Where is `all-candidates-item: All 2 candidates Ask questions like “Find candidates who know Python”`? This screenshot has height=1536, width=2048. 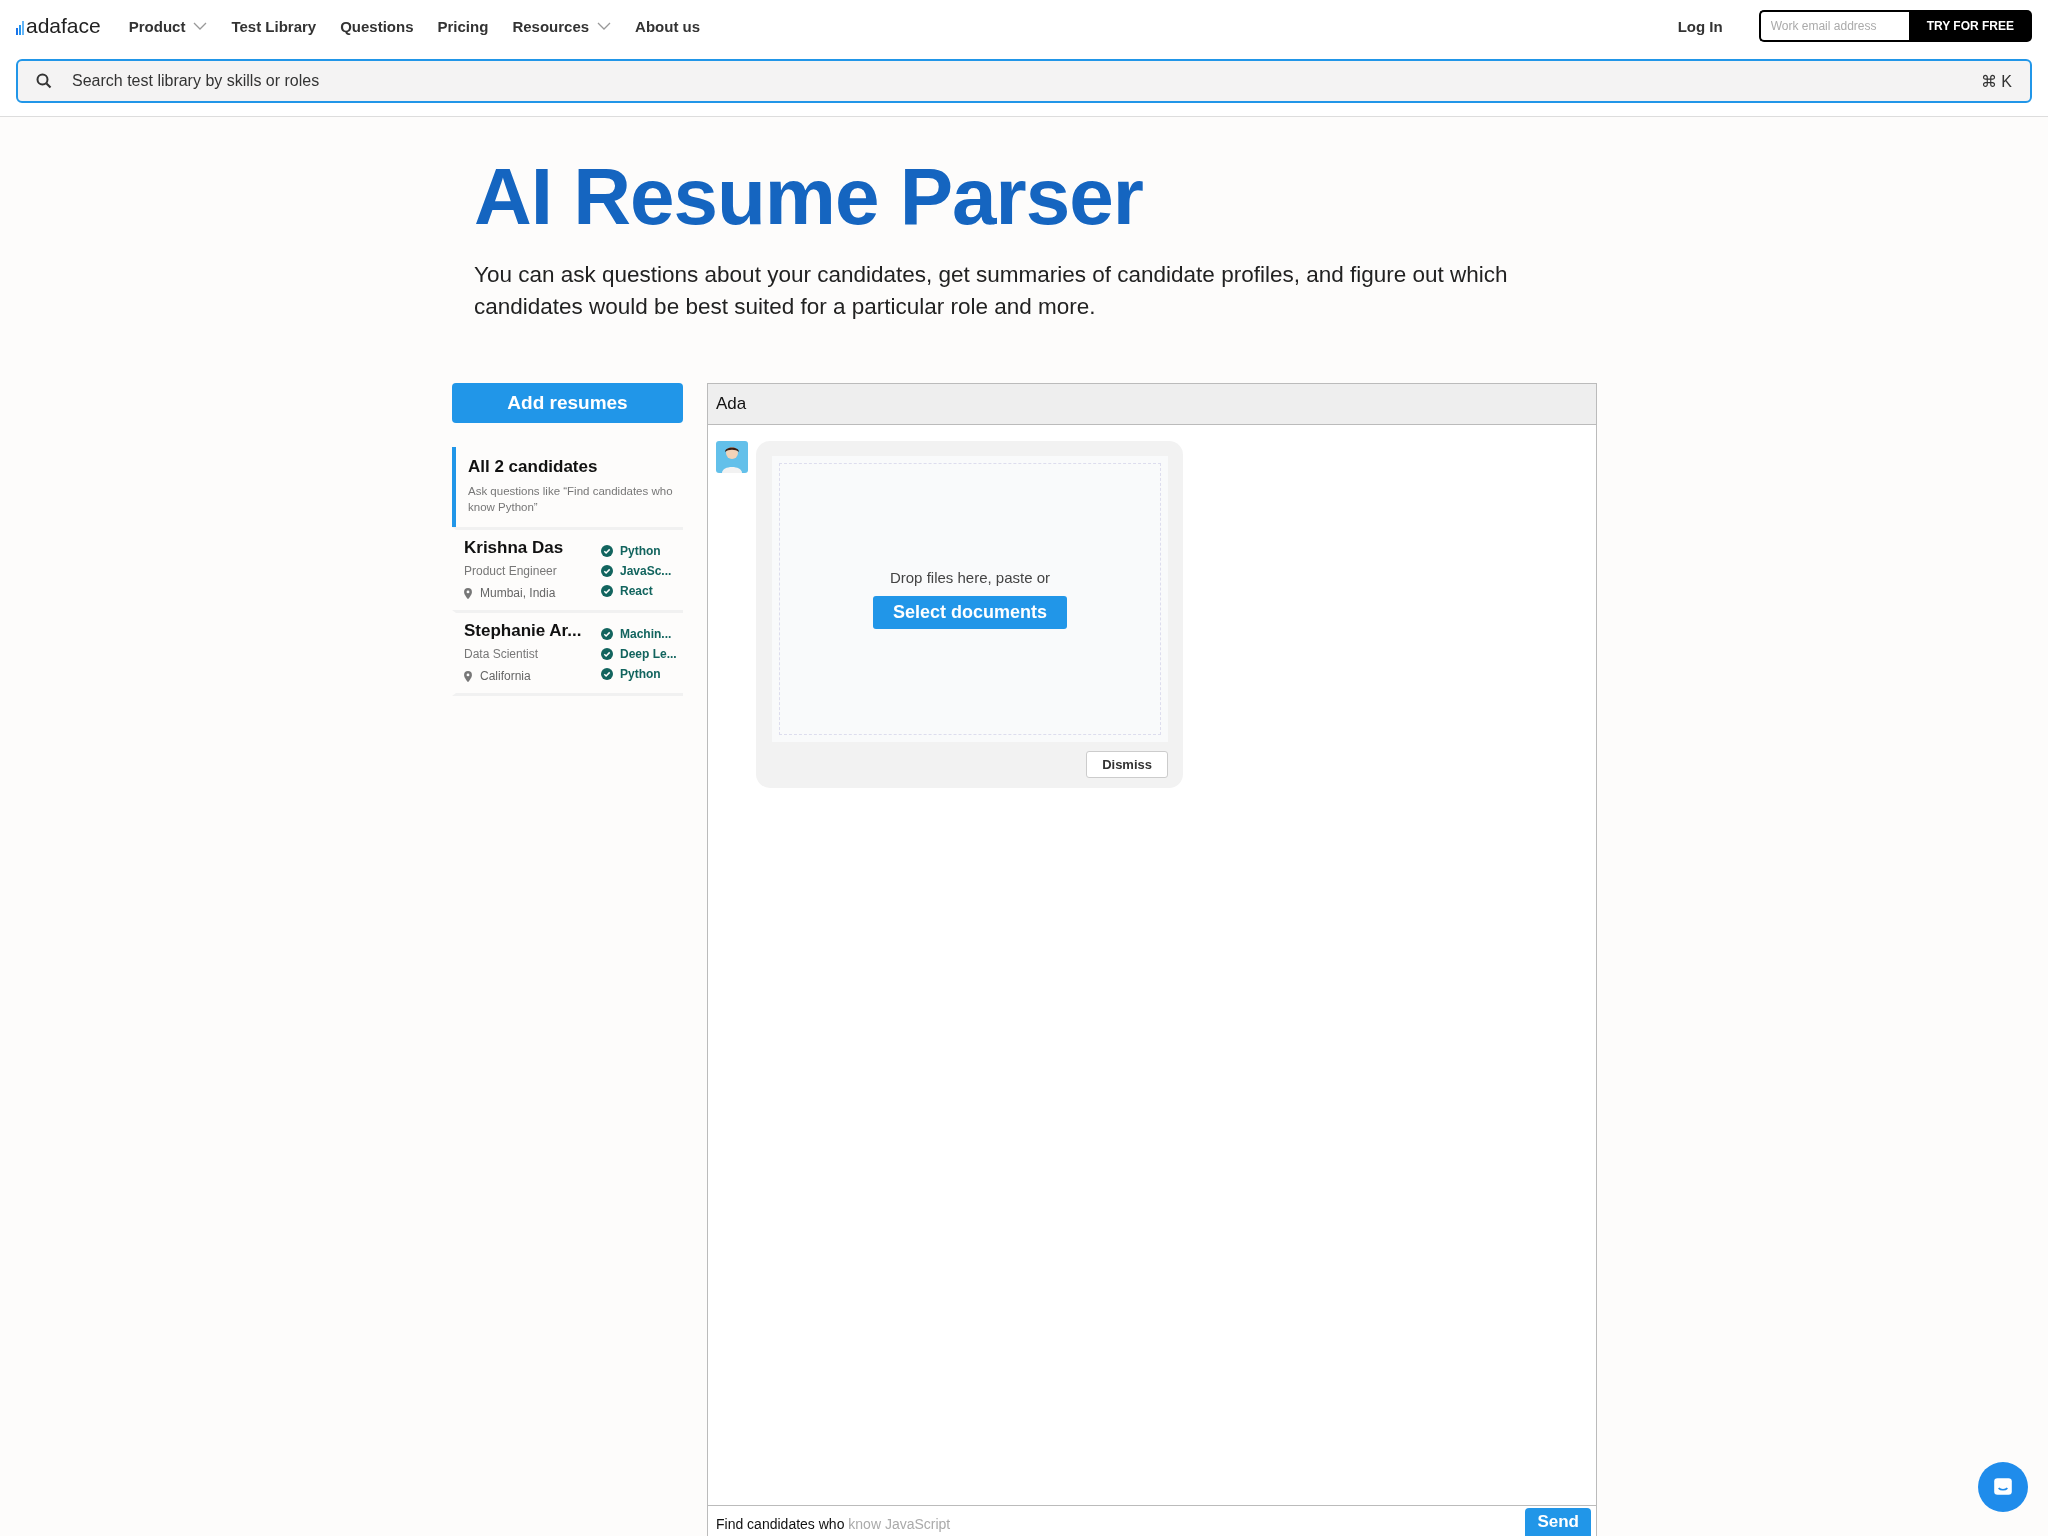 all-candidates-item: All 2 candidates Ask questions like “Find candidates who know Python” is located at coordinates (567, 487).